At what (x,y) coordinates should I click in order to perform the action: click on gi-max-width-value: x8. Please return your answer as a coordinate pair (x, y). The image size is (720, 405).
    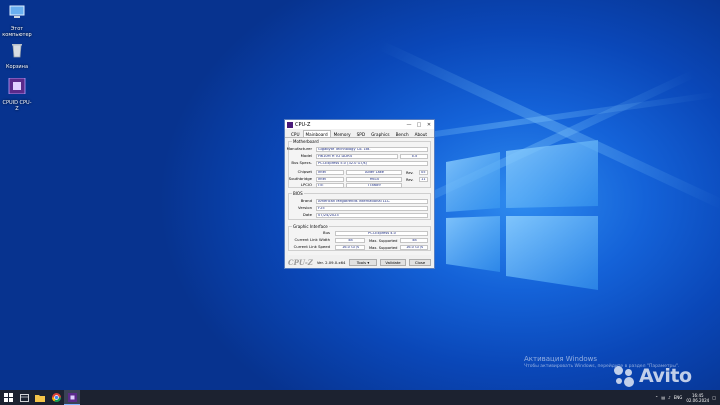
    Looking at the image, I should click on (414, 240).